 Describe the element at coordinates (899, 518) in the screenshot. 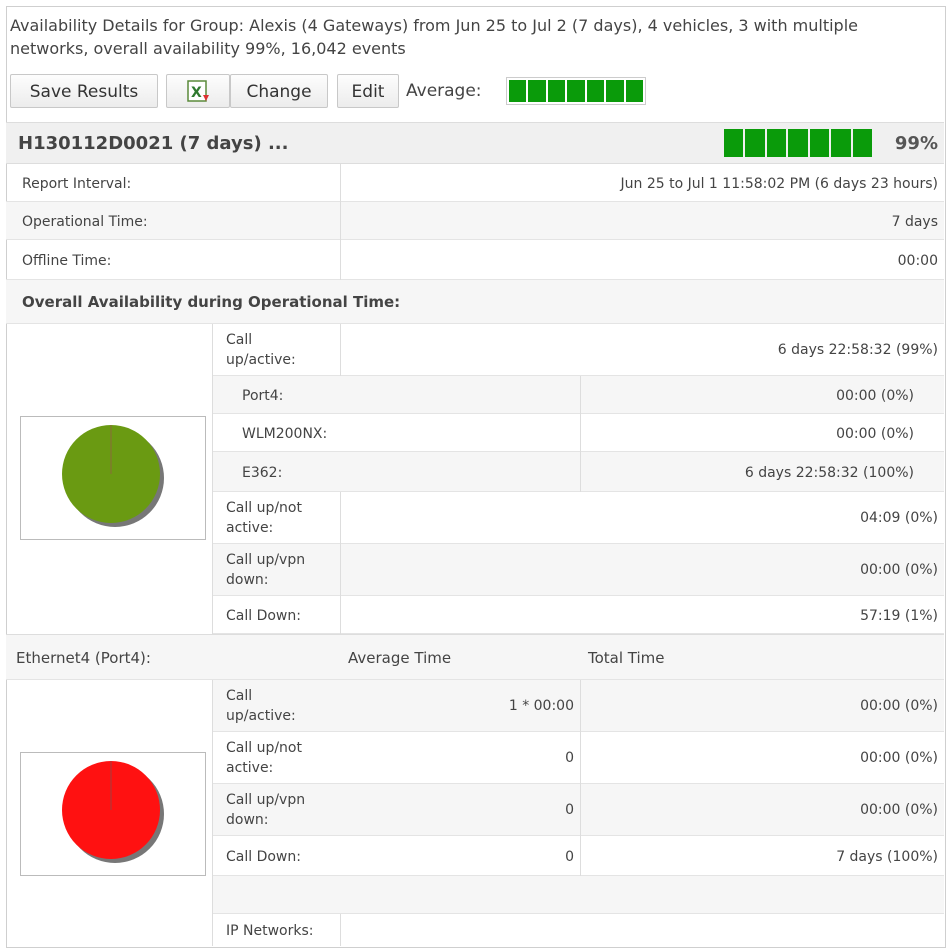

I see `overall-call-up-not-active-value: 04:09 (0%)` at that location.